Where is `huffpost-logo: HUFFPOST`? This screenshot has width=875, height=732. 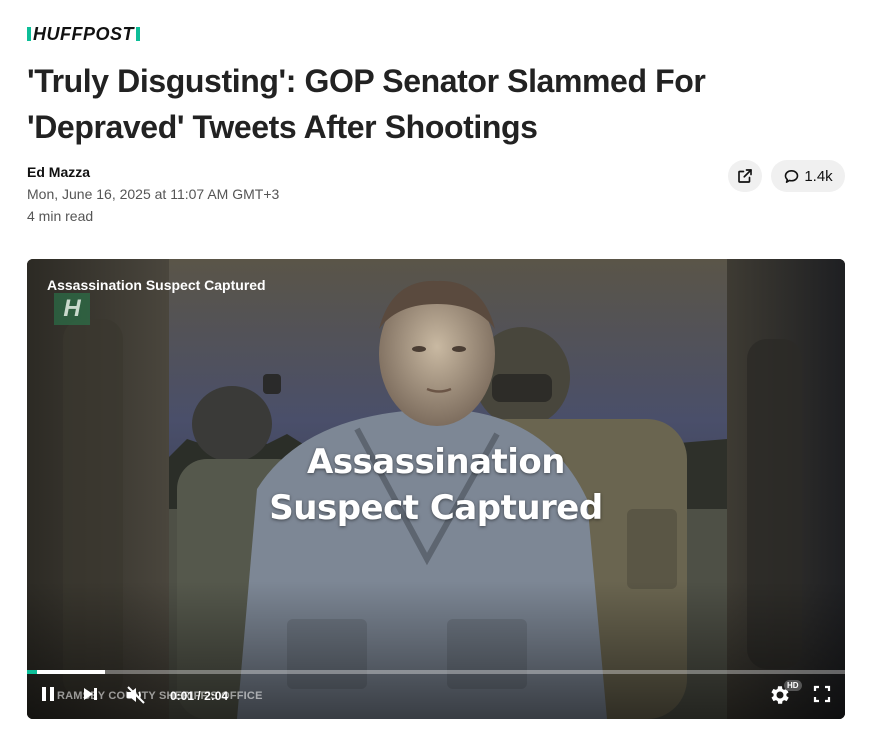 huffpost-logo: HUFFPOST is located at coordinates (83, 34).